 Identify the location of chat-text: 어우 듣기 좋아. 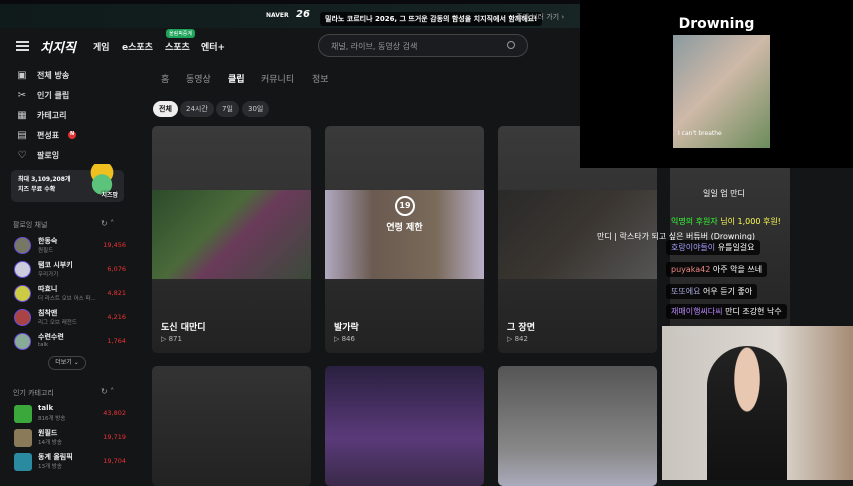
(728, 291).